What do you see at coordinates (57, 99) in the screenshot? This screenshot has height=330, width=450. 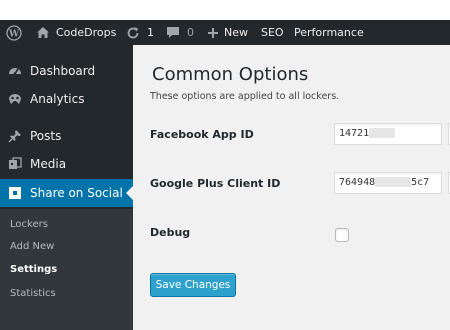 I see `sidebar-item-label: Analytics` at bounding box center [57, 99].